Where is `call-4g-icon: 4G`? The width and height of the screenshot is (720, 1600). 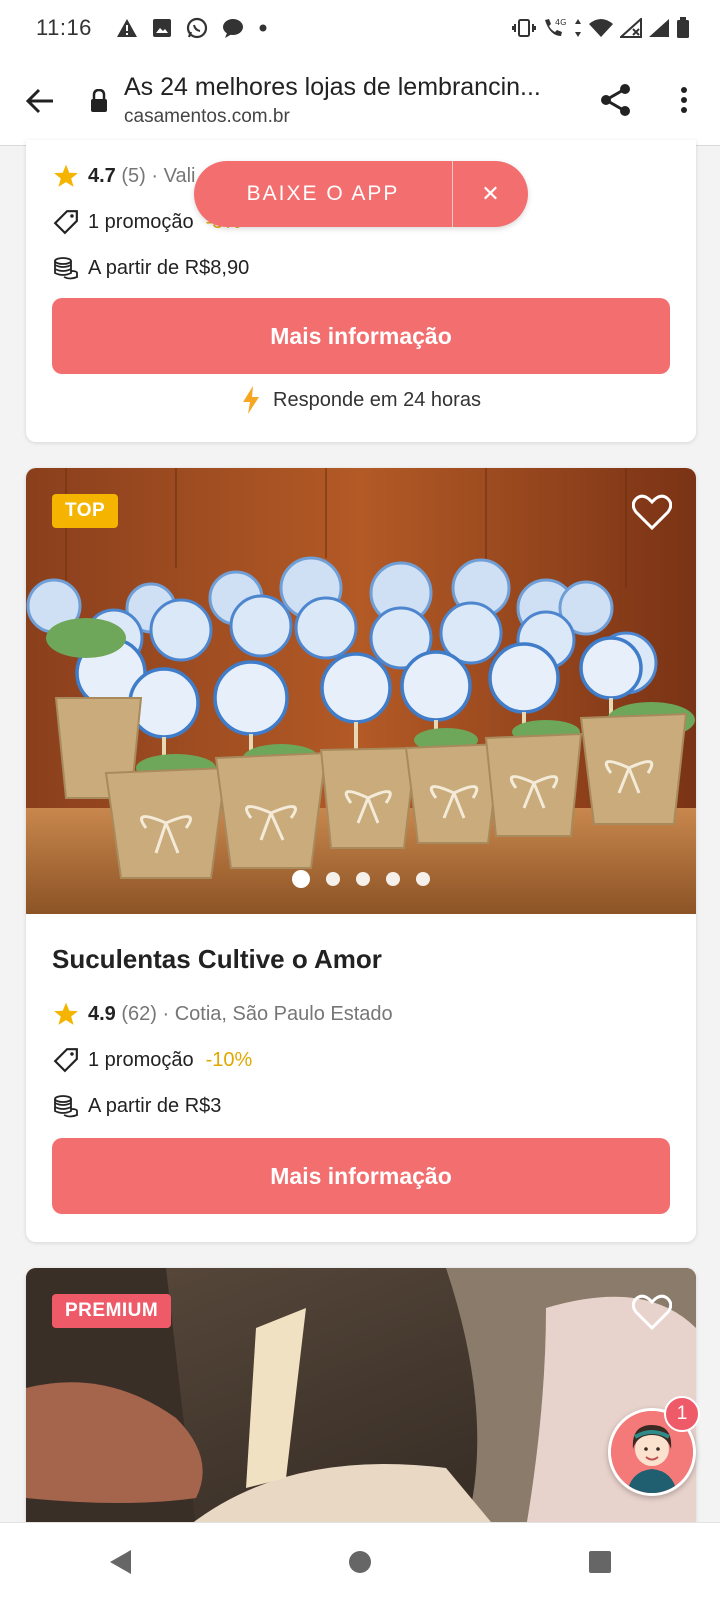 call-4g-icon: 4G is located at coordinates (555, 27).